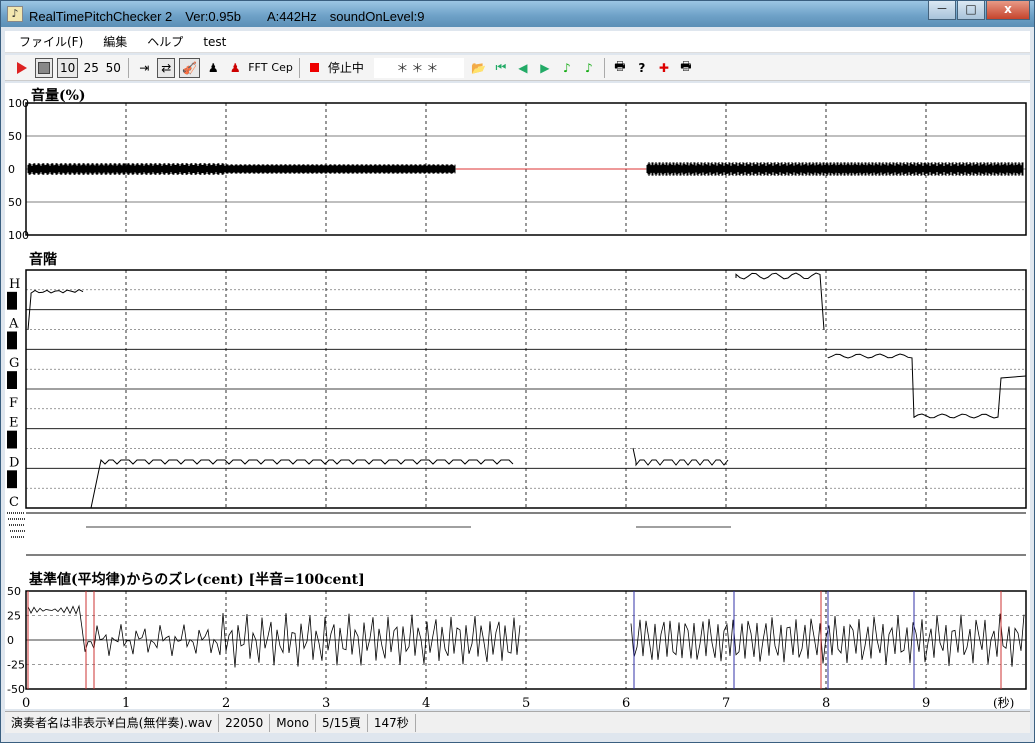 The width and height of the screenshot is (1035, 743). Describe the element at coordinates (112, 722) in the screenshot. I see `file-name: 演奏者名は非表示¥白鳥(無伴奏).wav` at that location.